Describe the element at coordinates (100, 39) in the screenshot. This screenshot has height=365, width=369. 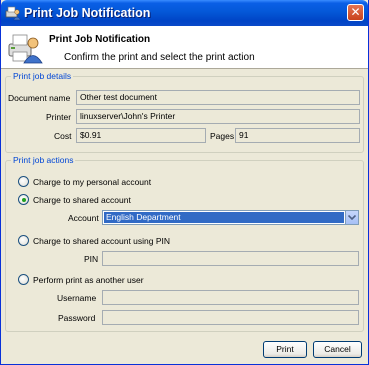
I see `header-title: Print Job Notification` at that location.